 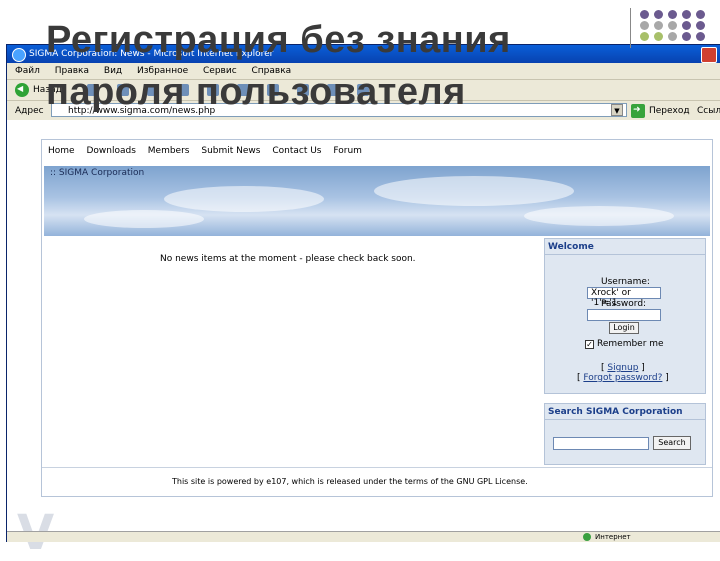 What do you see at coordinates (230, 151) in the screenshot?
I see `nav-submit-news: Submit News` at bounding box center [230, 151].